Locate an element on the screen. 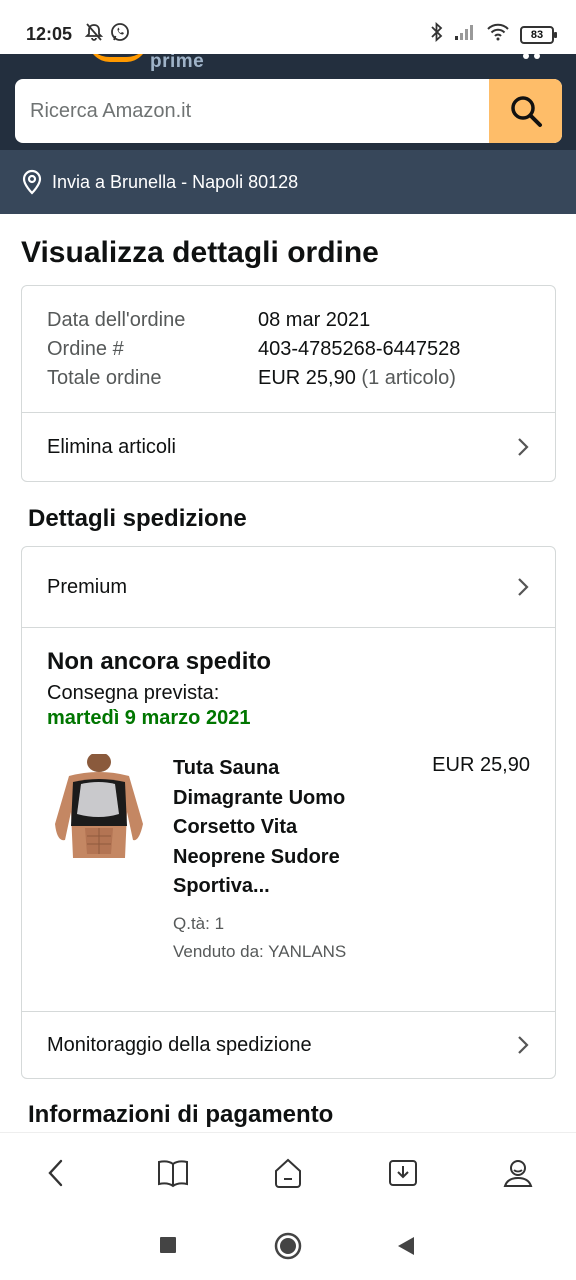  search-bar is located at coordinates (288, 111).